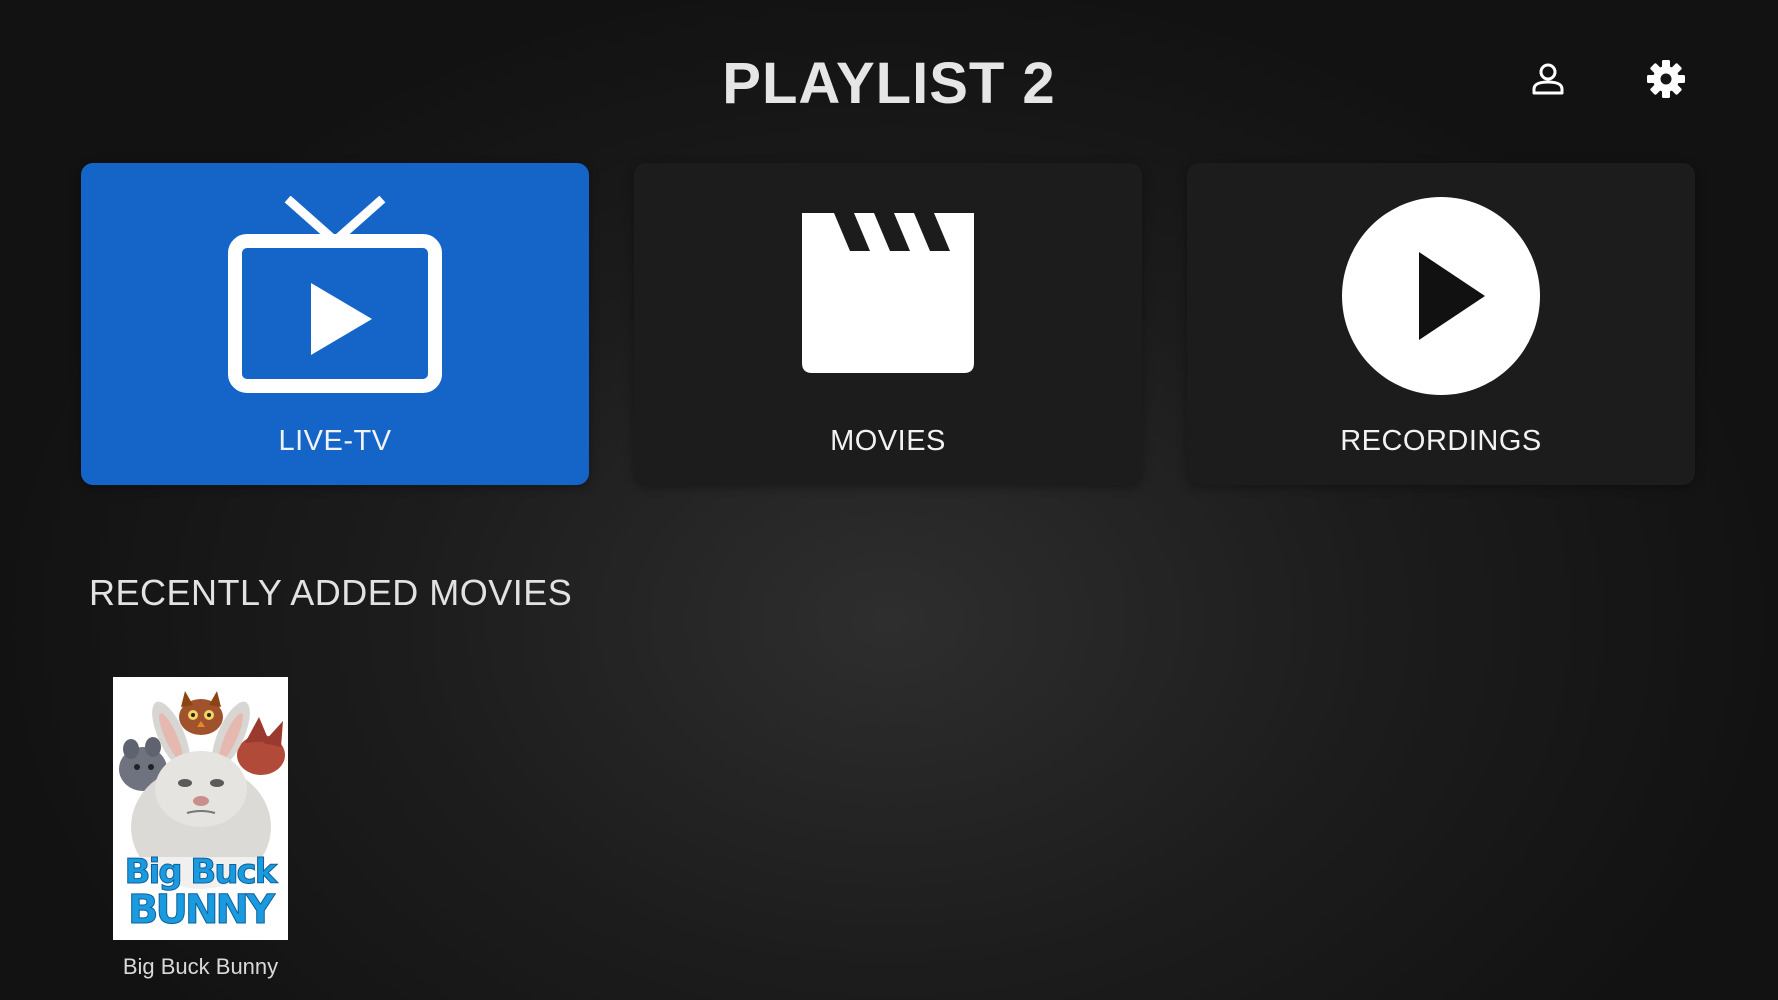 This screenshot has width=1778, height=1000. What do you see at coordinates (889, 83) in the screenshot?
I see `page-title: PLAYLIST 2` at bounding box center [889, 83].